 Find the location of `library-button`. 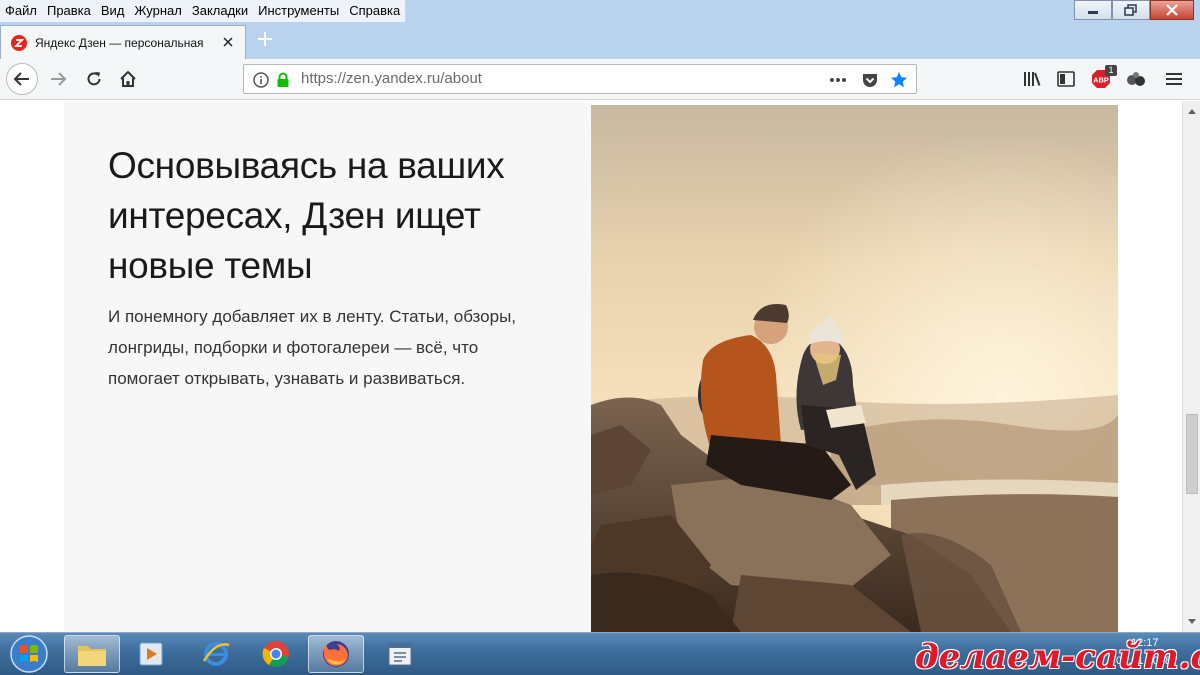

library-button is located at coordinates (1032, 79).